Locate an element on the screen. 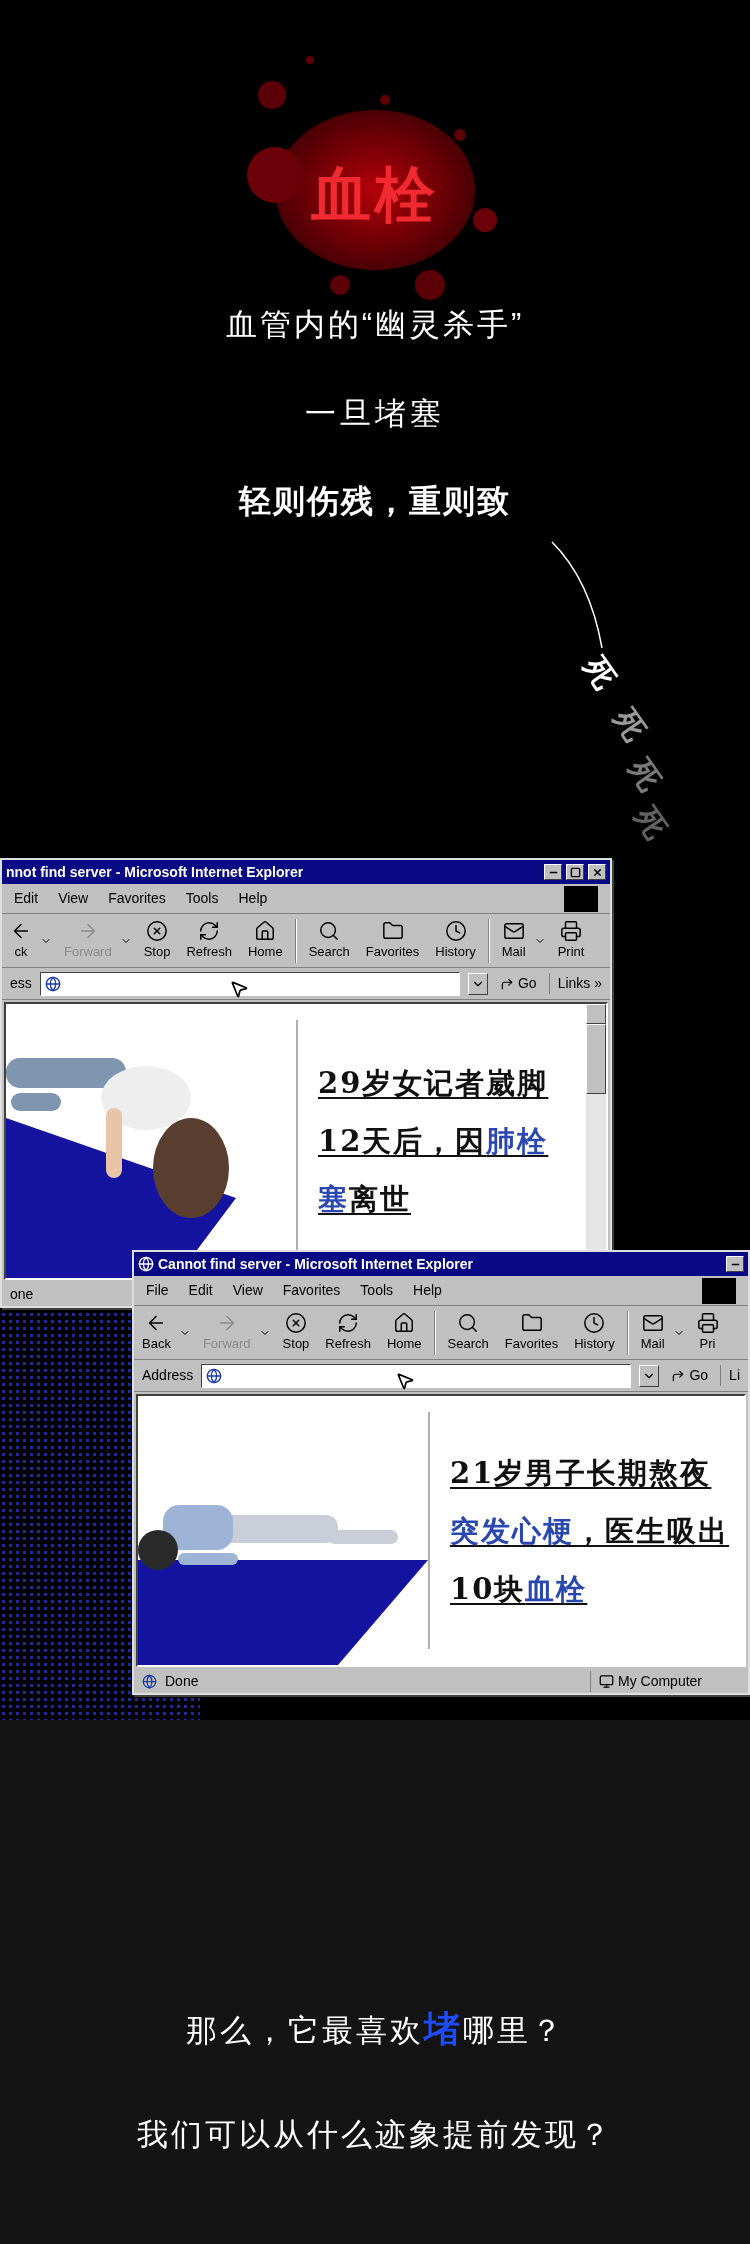 This screenshot has height=2244, width=750. toolbar-button: Pri is located at coordinates (707, 1332).